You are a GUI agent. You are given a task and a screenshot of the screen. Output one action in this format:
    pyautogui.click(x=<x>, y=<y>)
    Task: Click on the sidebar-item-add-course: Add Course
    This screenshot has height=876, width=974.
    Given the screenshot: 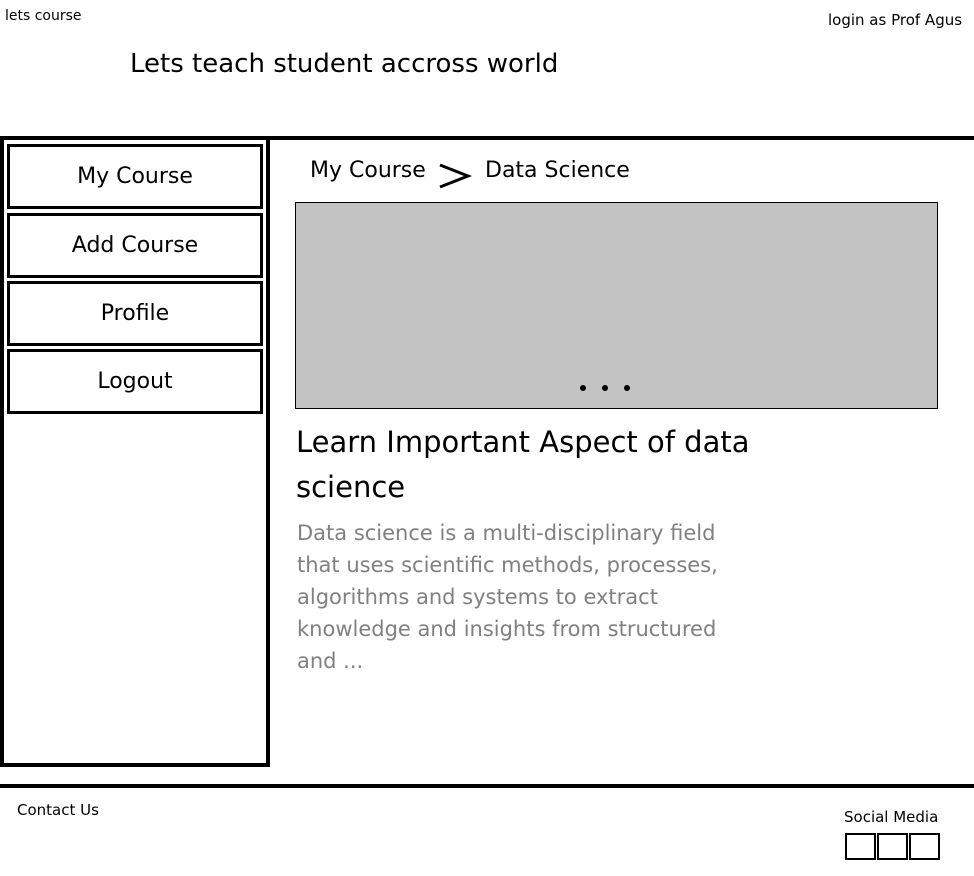 What is the action you would take?
    pyautogui.click(x=135, y=245)
    